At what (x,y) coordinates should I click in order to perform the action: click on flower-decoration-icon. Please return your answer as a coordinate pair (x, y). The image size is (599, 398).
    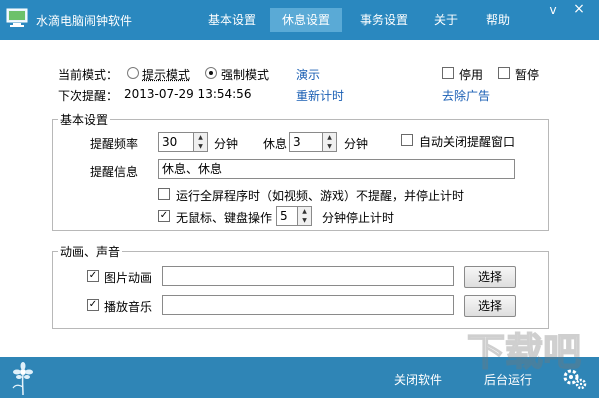
    Looking at the image, I should click on (22, 378).